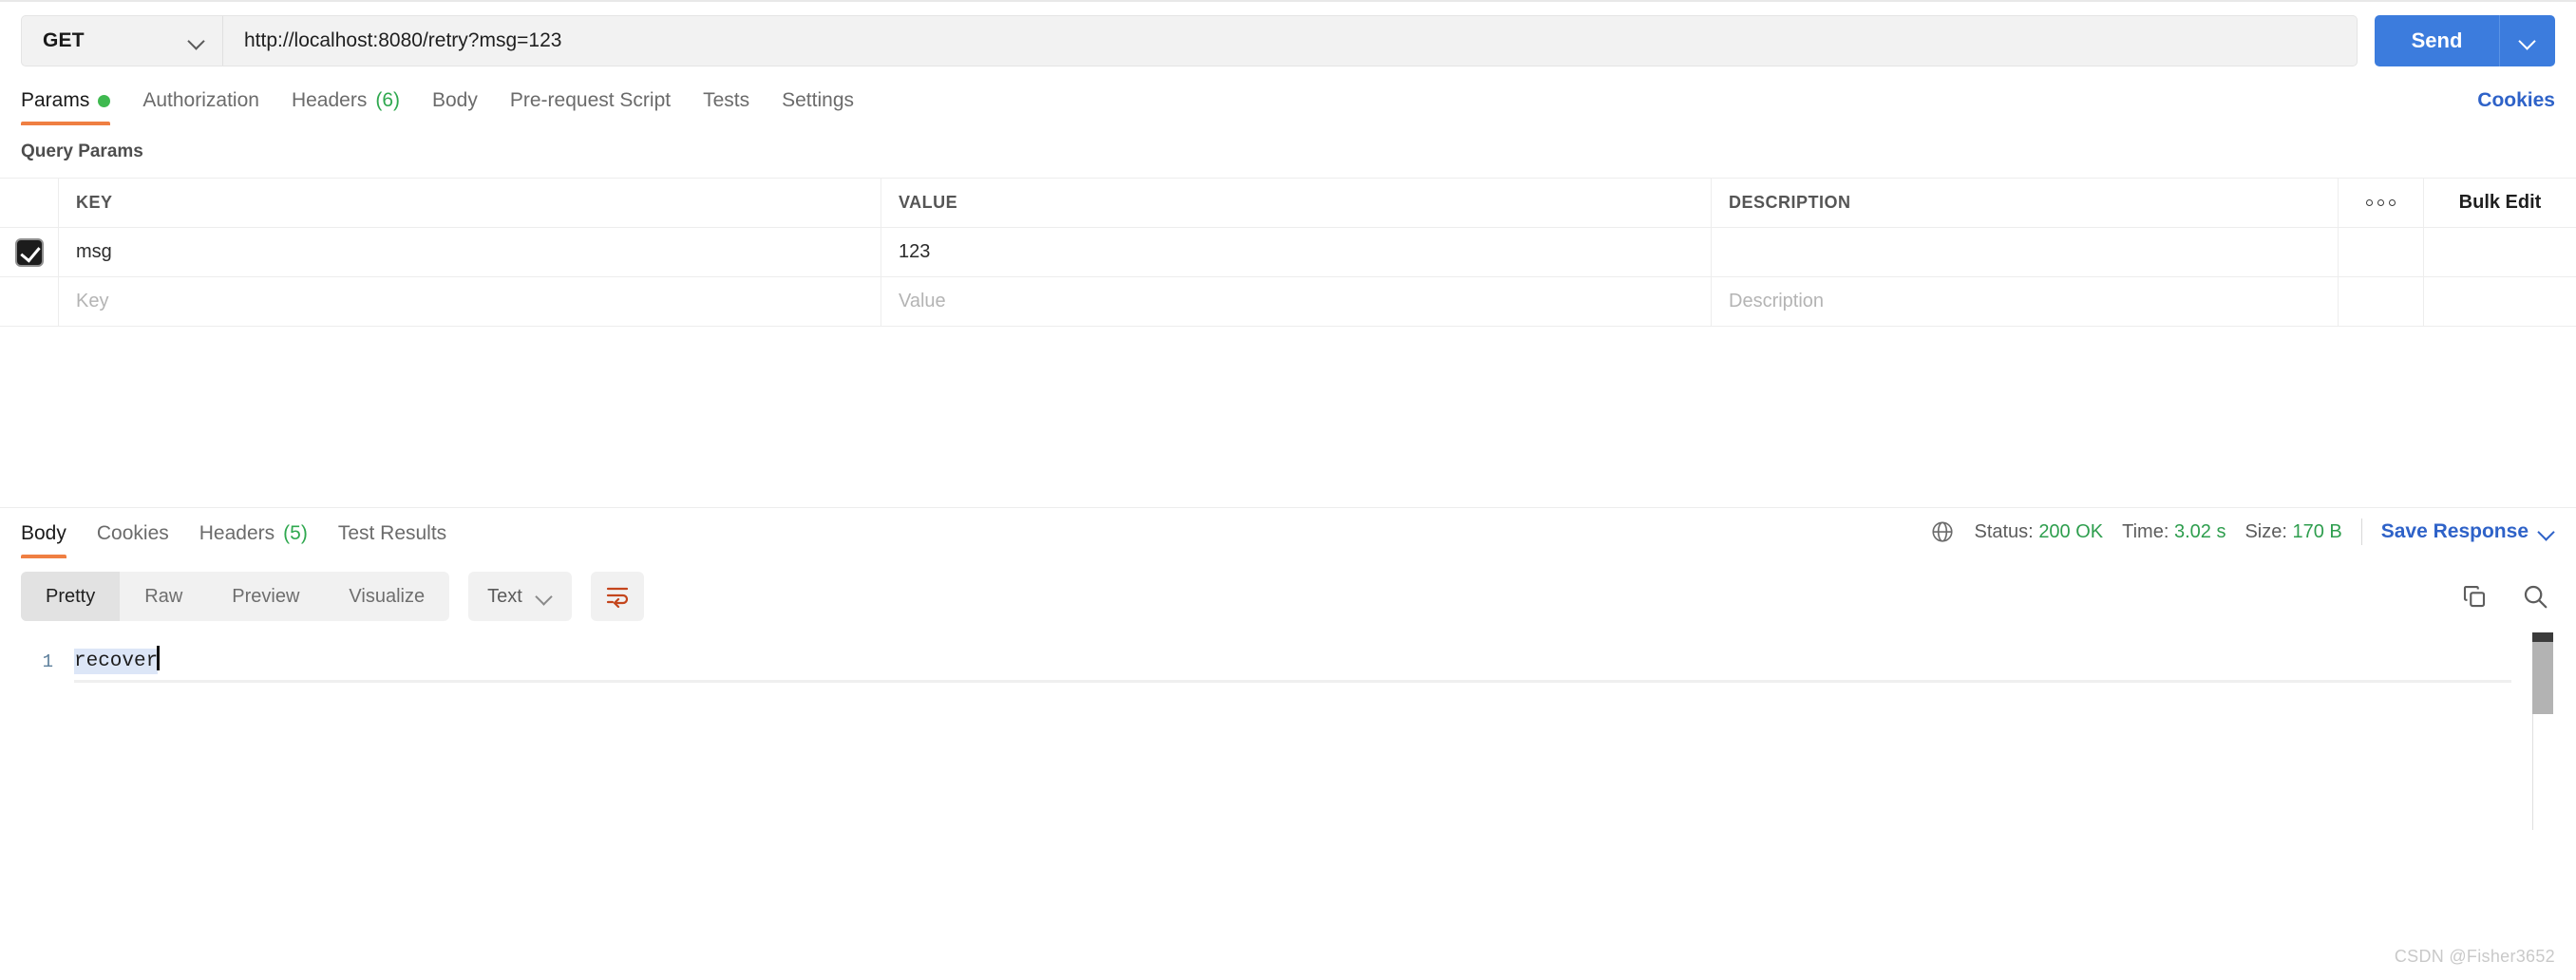  I want to click on new-row-value-input: Value, so click(1296, 301).